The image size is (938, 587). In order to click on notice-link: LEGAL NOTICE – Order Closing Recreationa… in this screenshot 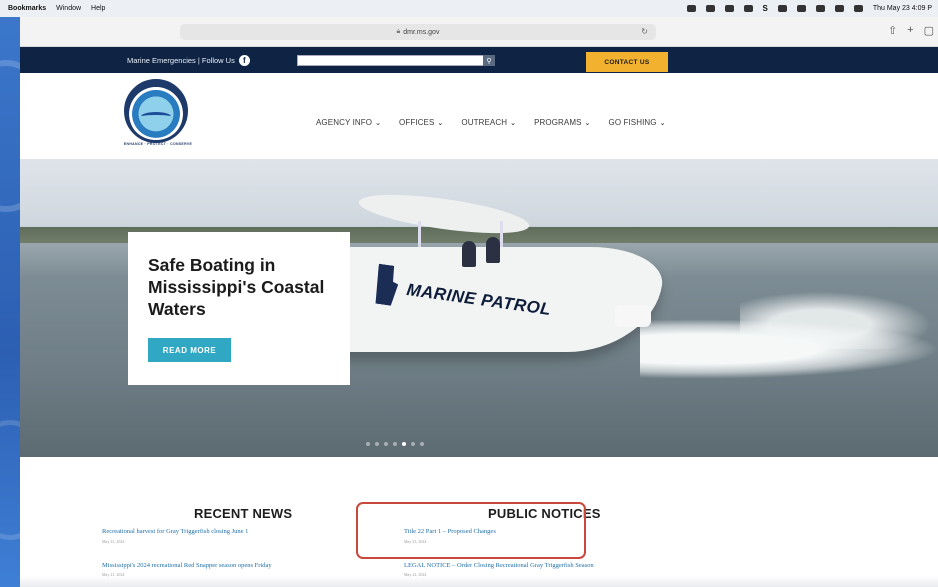, I will do `click(499, 565)`.